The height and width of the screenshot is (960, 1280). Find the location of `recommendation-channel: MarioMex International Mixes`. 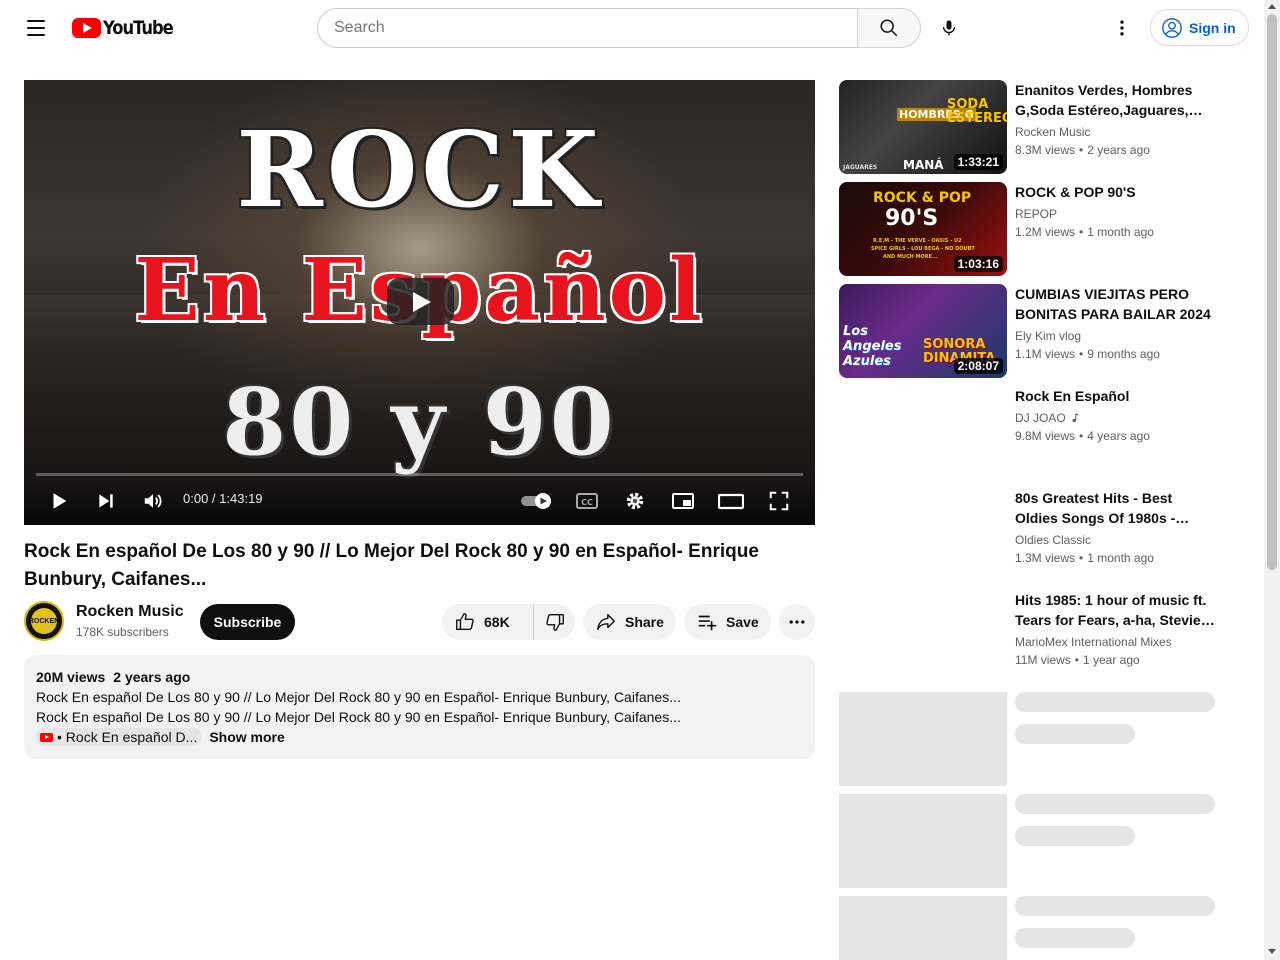

recommendation-channel: MarioMex International Mixes is located at coordinates (1093, 642).